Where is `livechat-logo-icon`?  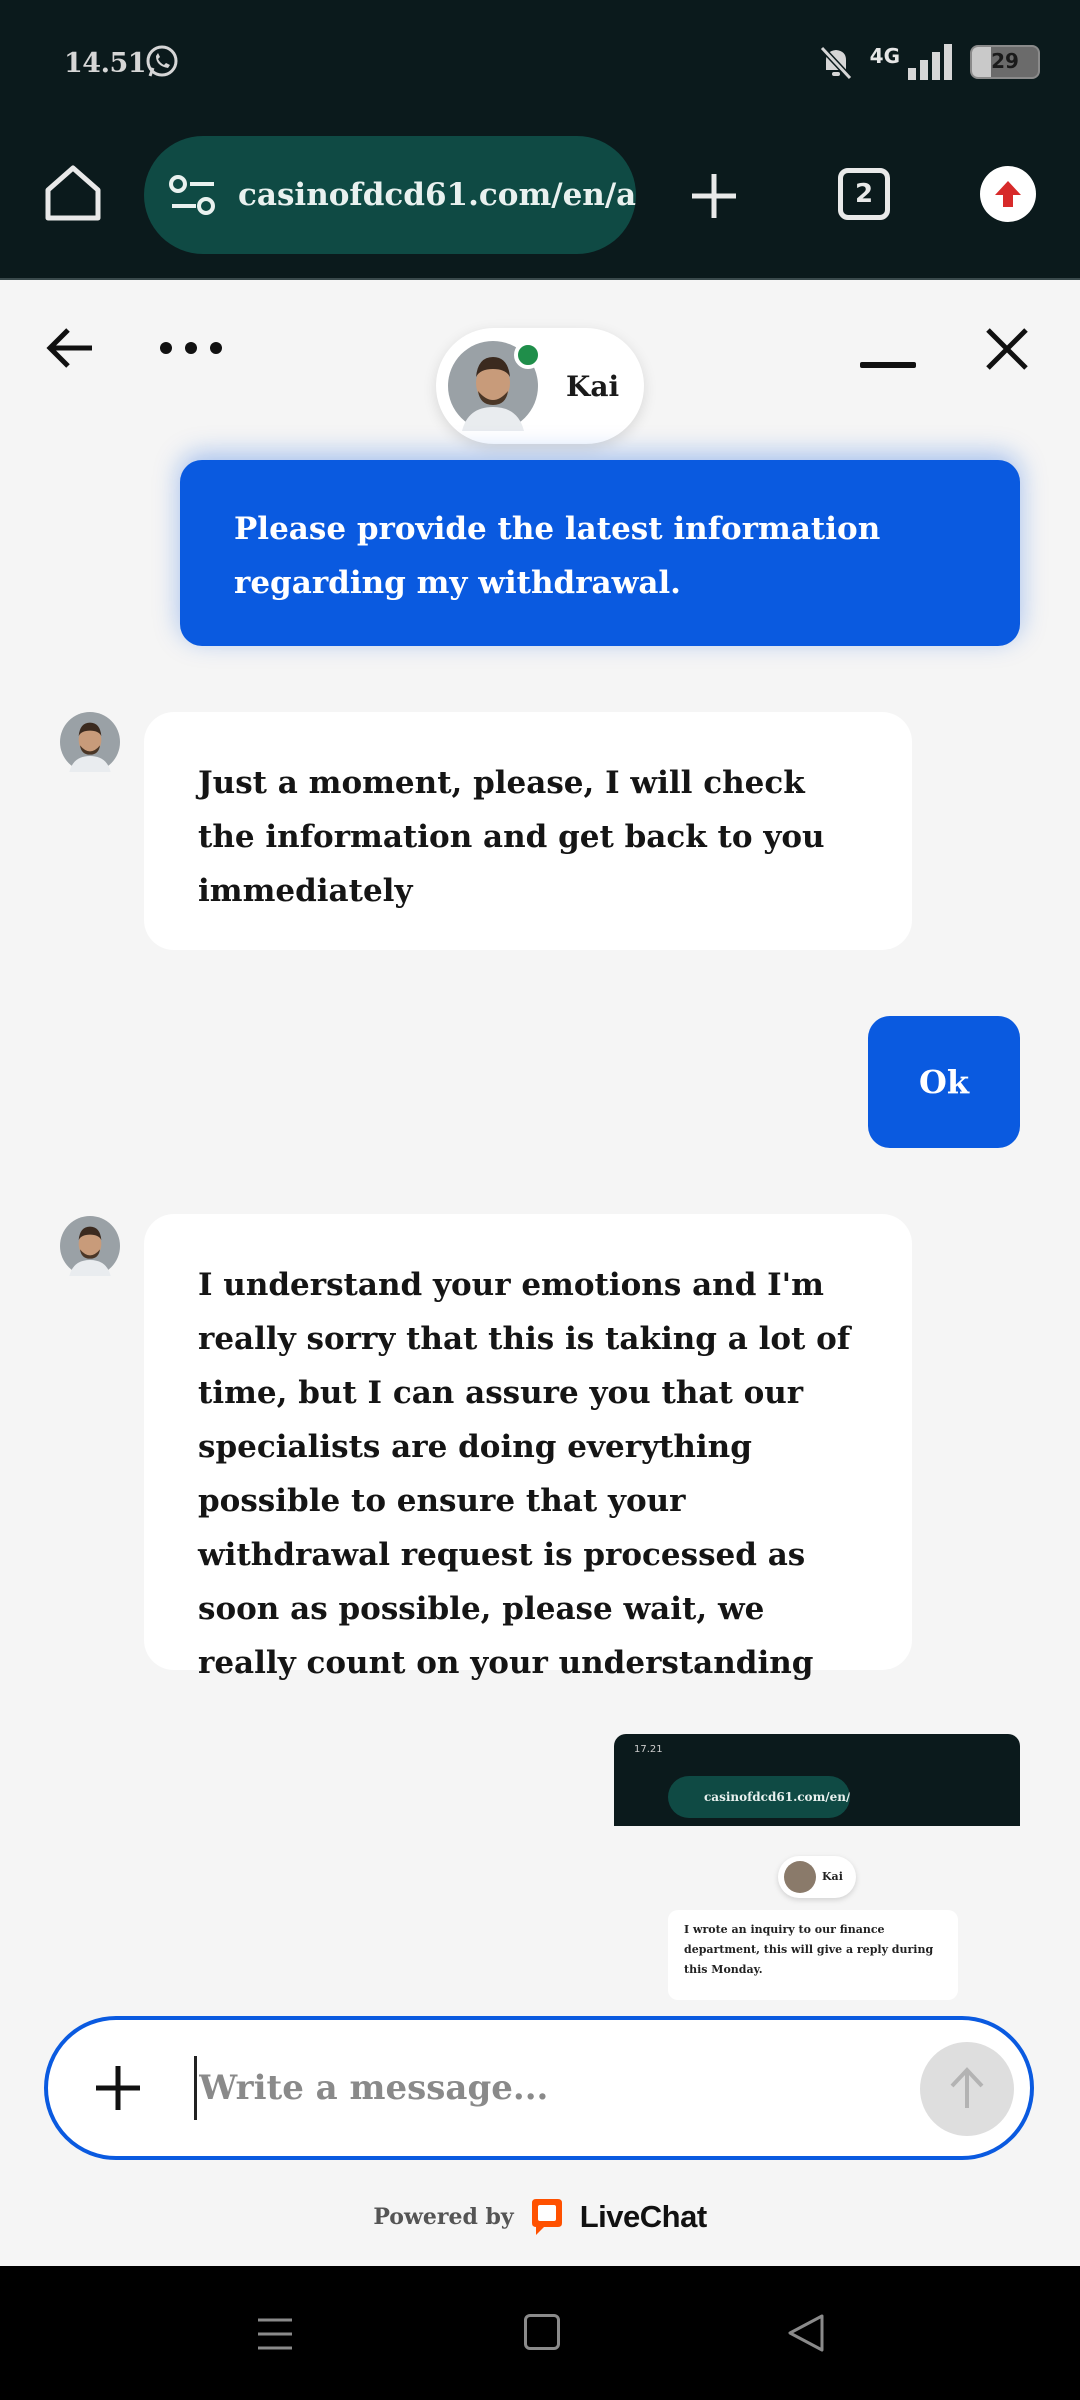
livechat-logo-icon is located at coordinates (546, 2217).